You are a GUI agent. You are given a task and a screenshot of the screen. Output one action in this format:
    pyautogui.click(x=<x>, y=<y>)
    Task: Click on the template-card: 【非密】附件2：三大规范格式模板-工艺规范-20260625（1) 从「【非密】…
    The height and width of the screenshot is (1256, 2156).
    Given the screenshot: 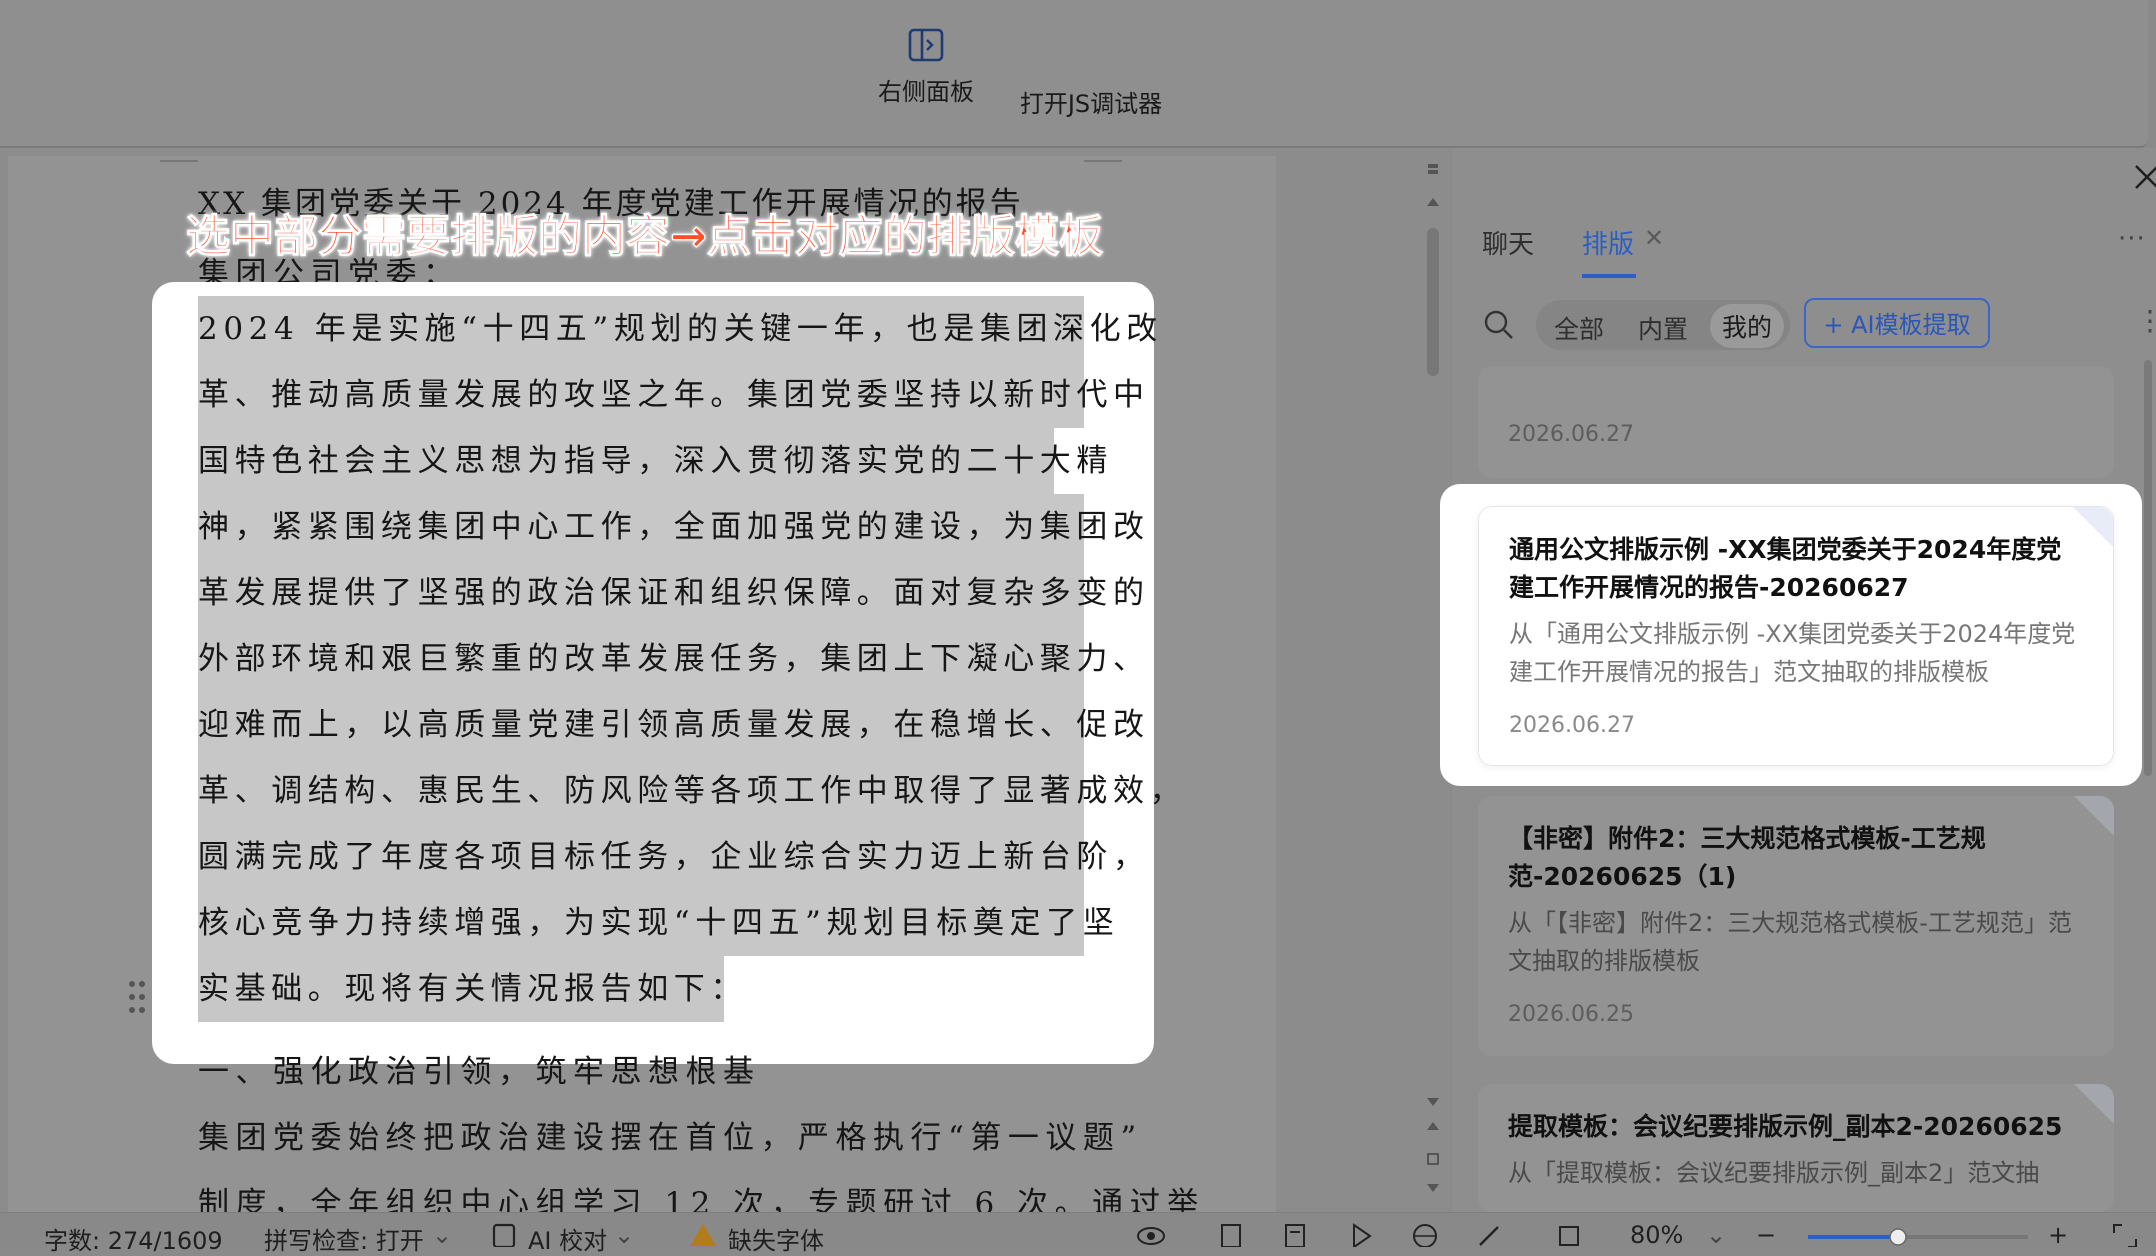 What is the action you would take?
    pyautogui.click(x=1796, y=926)
    